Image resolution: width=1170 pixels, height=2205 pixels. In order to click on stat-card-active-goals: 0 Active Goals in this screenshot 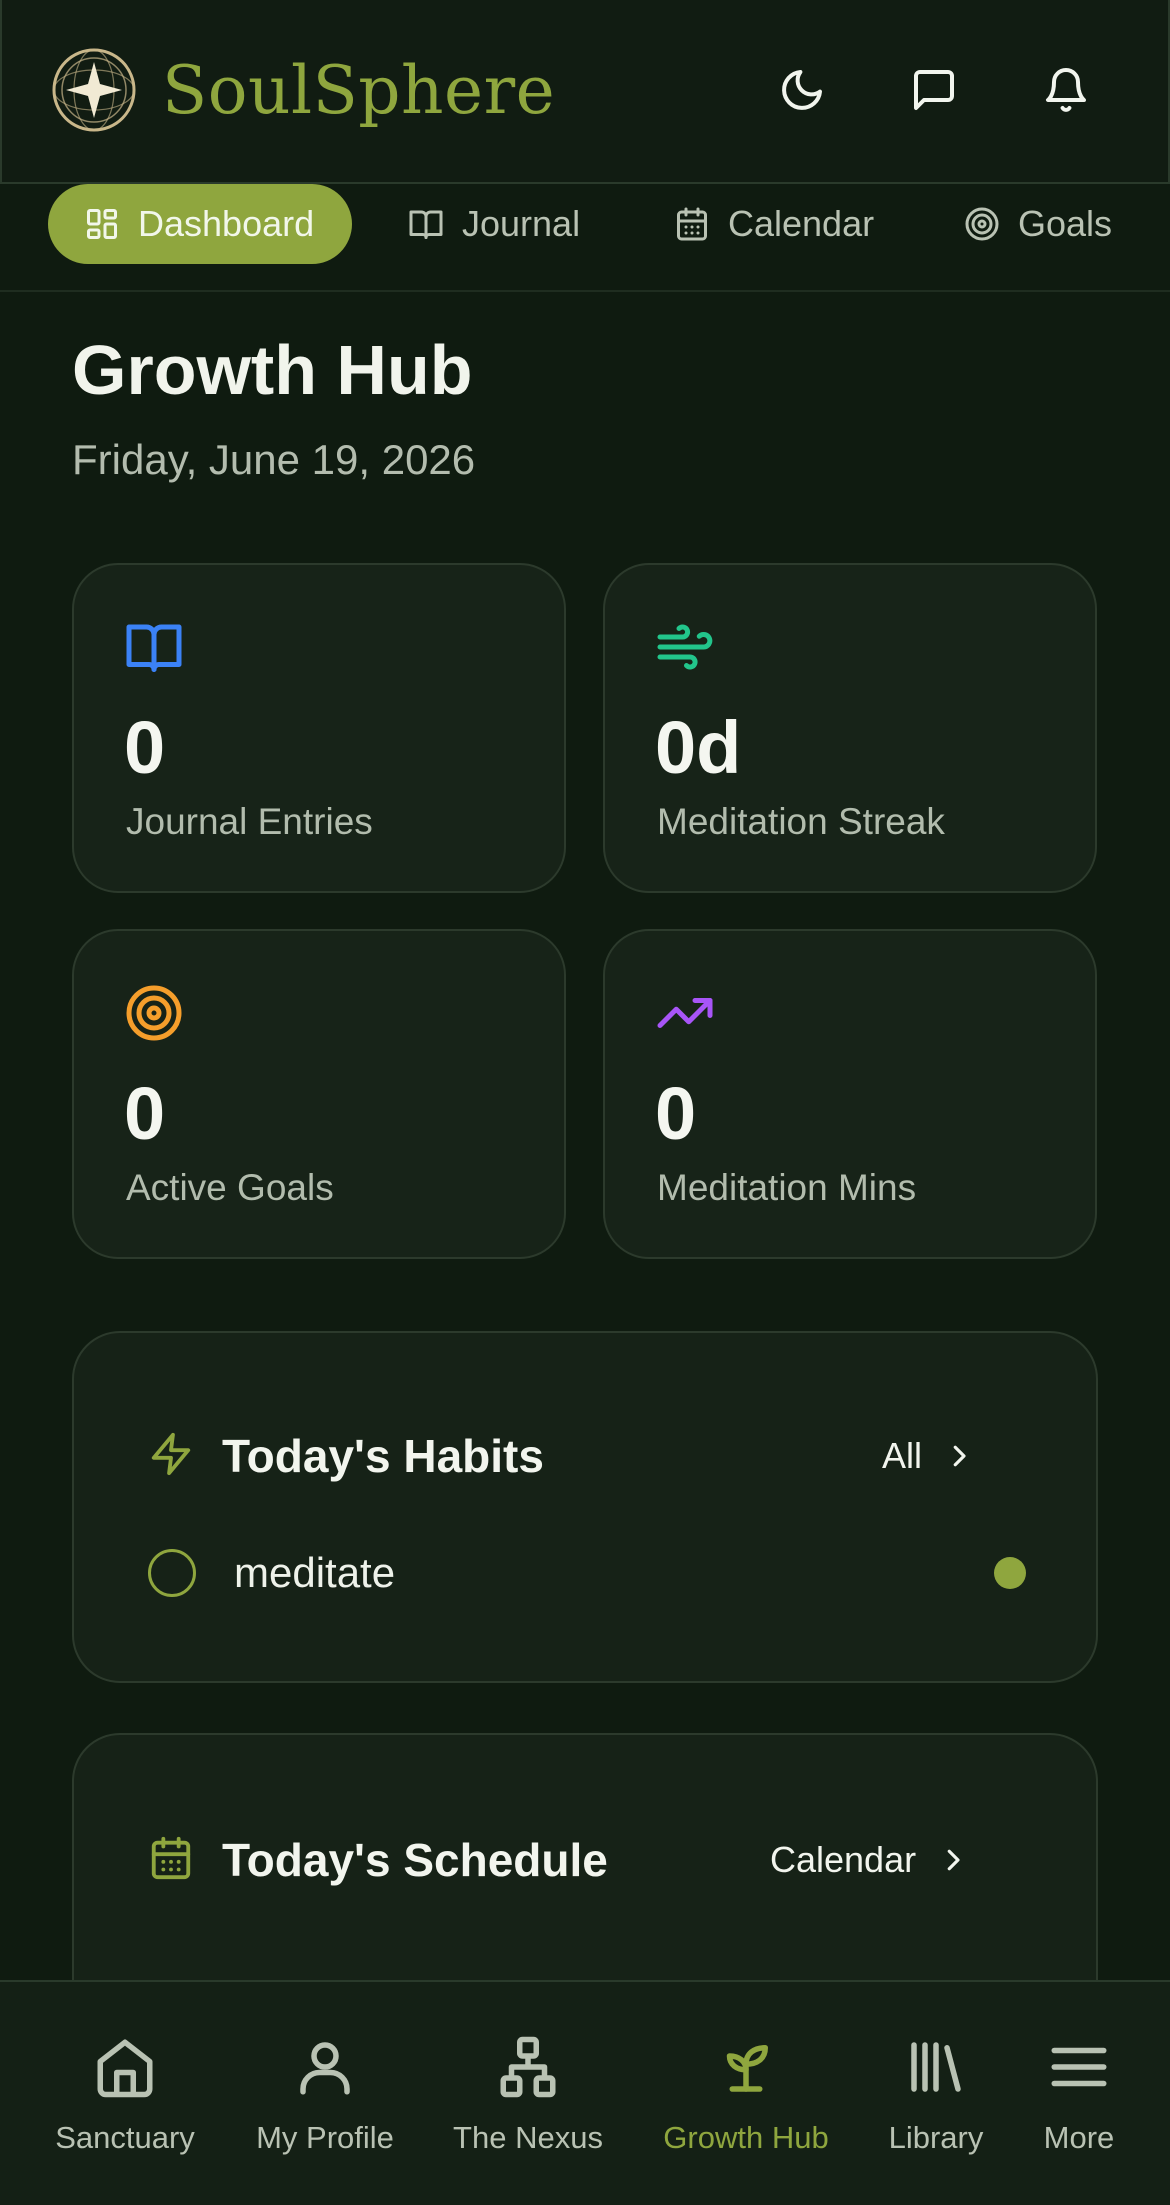, I will do `click(319, 1094)`.